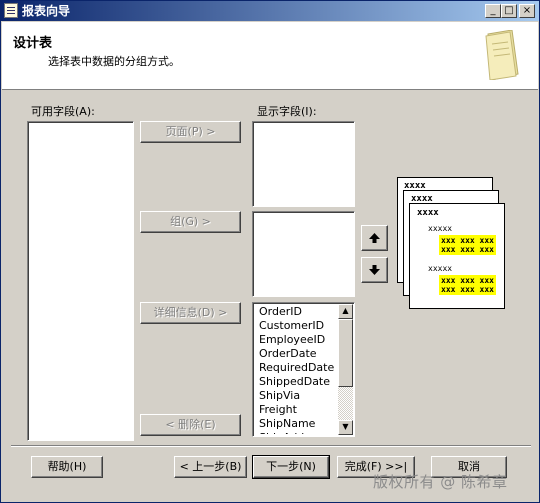  What do you see at coordinates (270, 11) in the screenshot?
I see `title-bar: 报表向导 _ □ ×` at bounding box center [270, 11].